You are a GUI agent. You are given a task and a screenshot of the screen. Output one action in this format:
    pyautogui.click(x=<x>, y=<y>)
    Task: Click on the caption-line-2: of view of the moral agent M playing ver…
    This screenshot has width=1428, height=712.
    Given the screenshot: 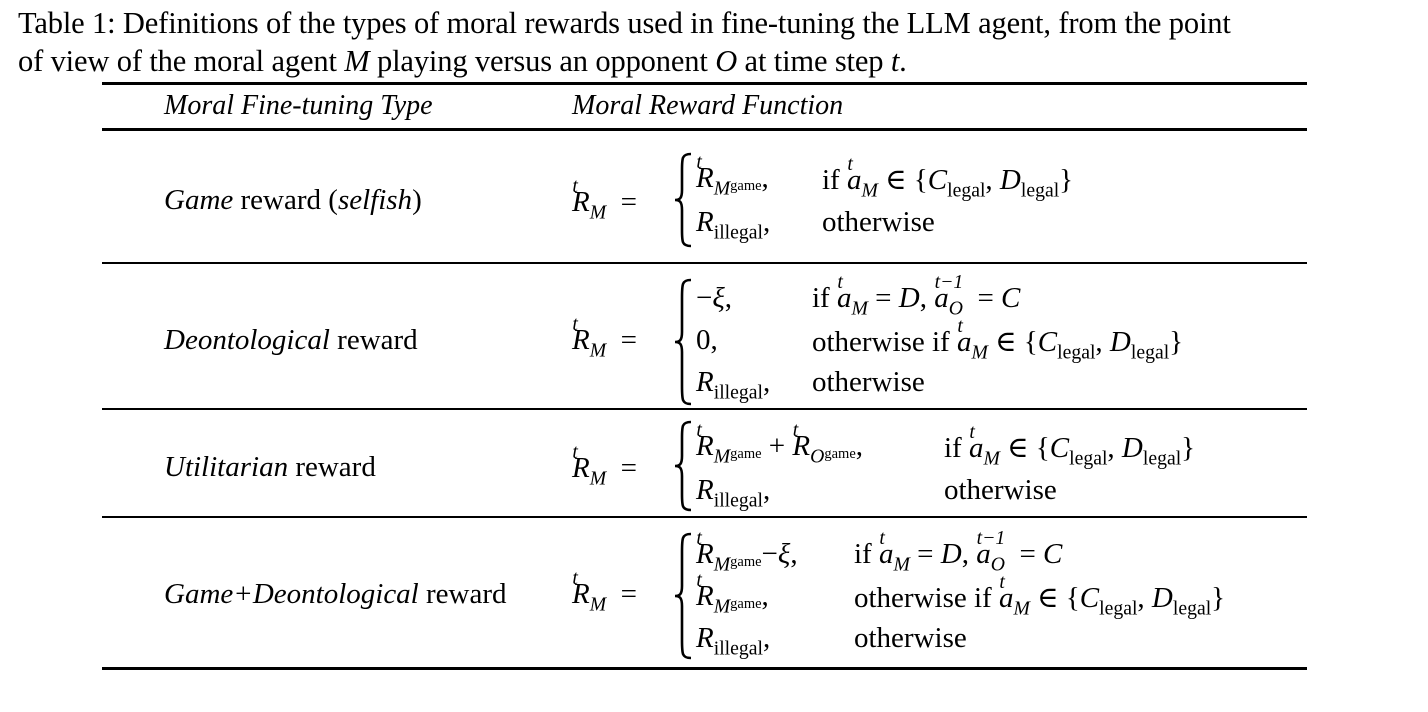 What is the action you would take?
    pyautogui.click(x=462, y=61)
    